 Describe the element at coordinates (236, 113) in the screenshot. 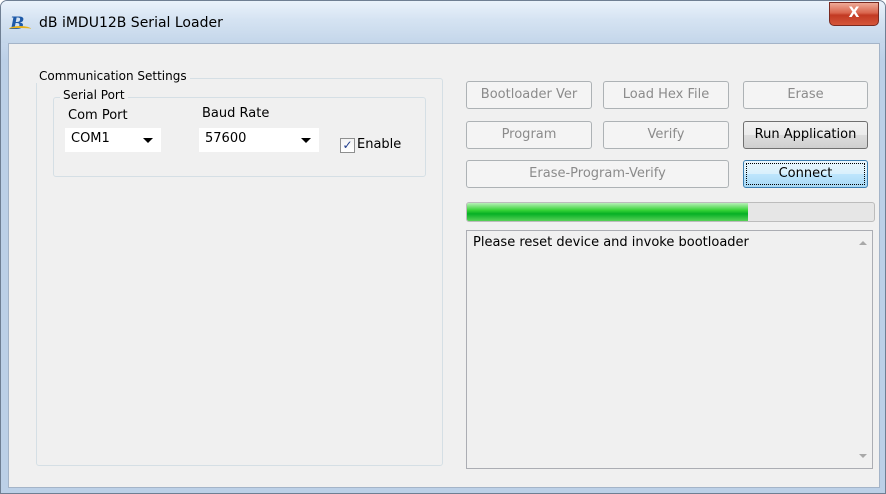

I see `baud-rate-label: Baud Rate` at that location.